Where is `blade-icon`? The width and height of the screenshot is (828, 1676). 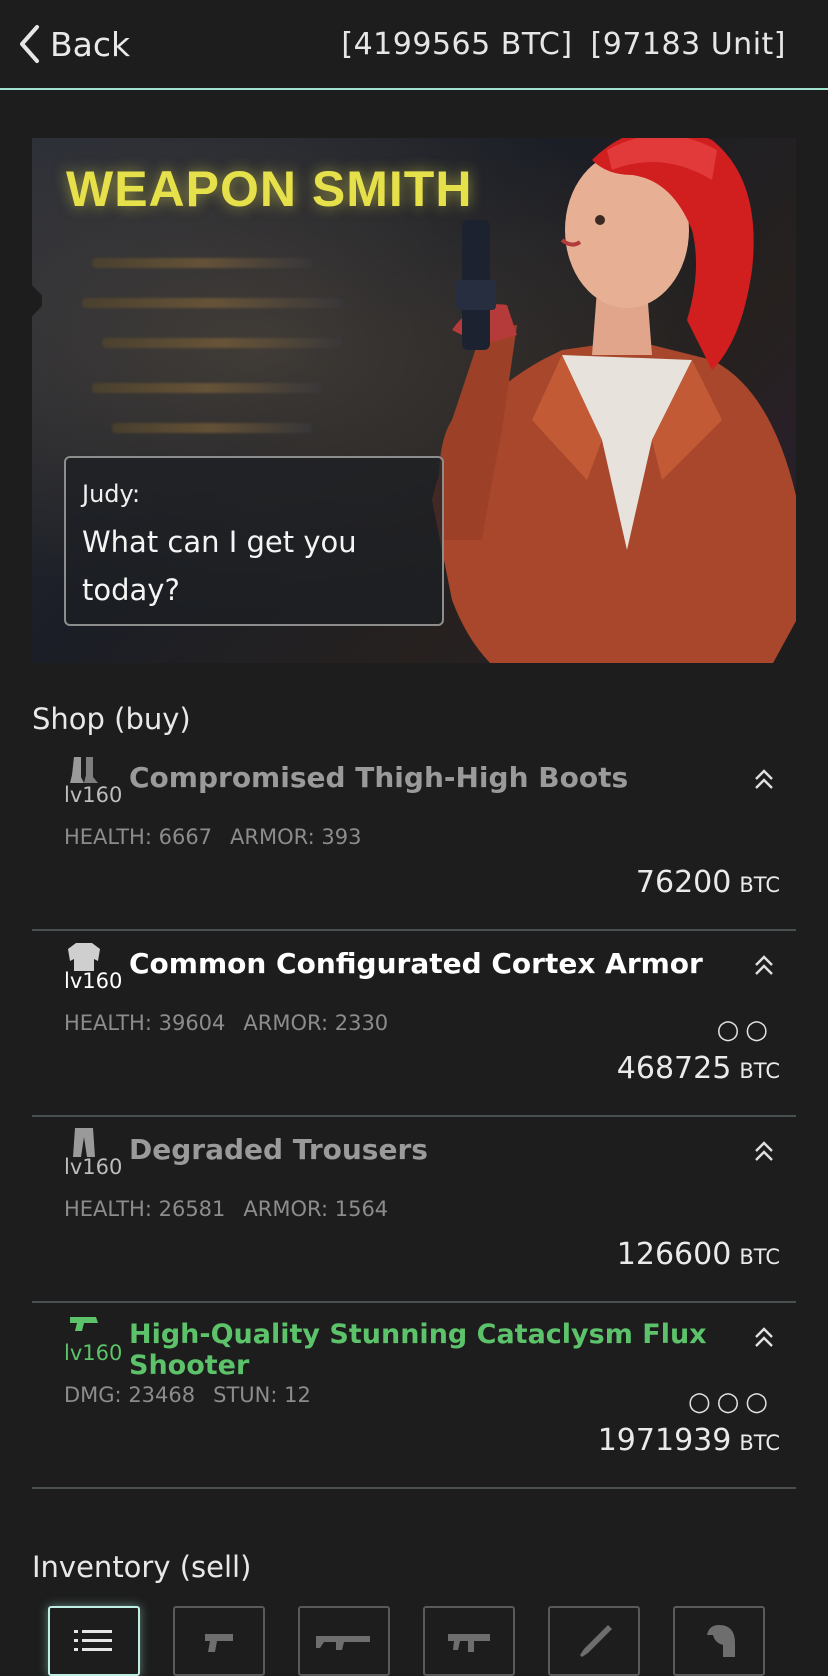
blade-icon is located at coordinates (596, 1641).